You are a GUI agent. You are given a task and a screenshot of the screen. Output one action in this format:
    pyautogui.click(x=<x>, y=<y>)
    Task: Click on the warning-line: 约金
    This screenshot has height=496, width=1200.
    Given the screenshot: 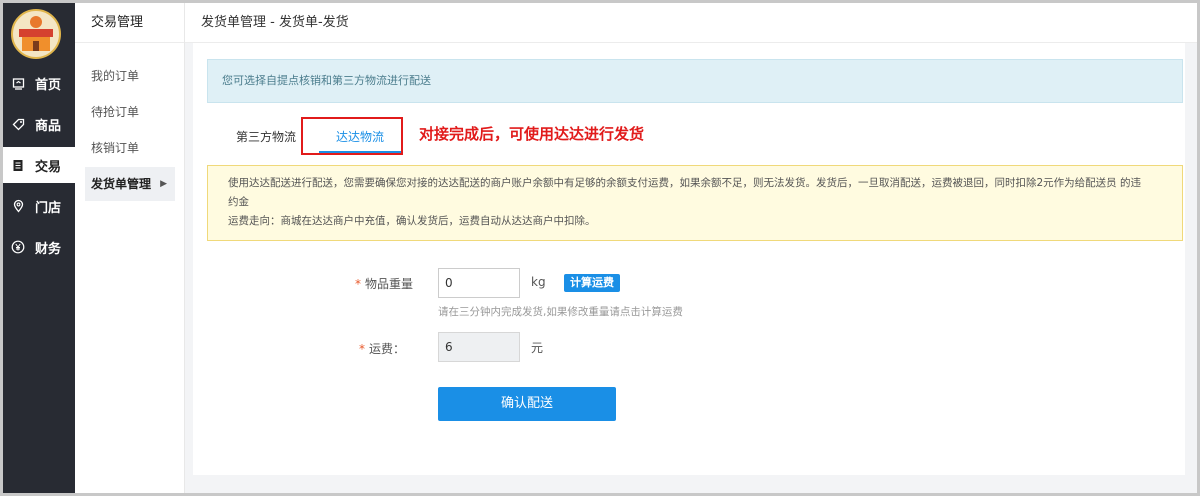 What is the action you would take?
    pyautogui.click(x=238, y=202)
    